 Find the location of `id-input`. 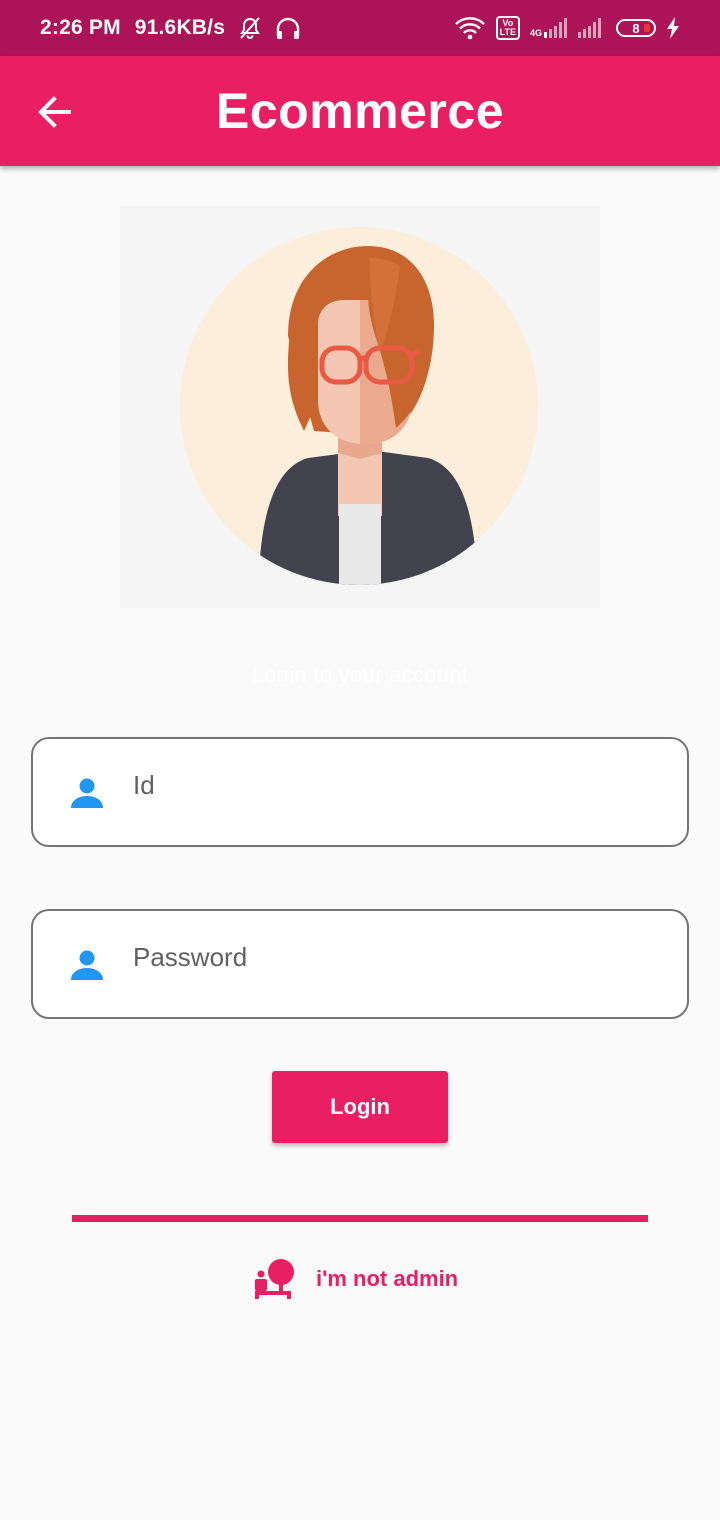

id-input is located at coordinates (393, 785).